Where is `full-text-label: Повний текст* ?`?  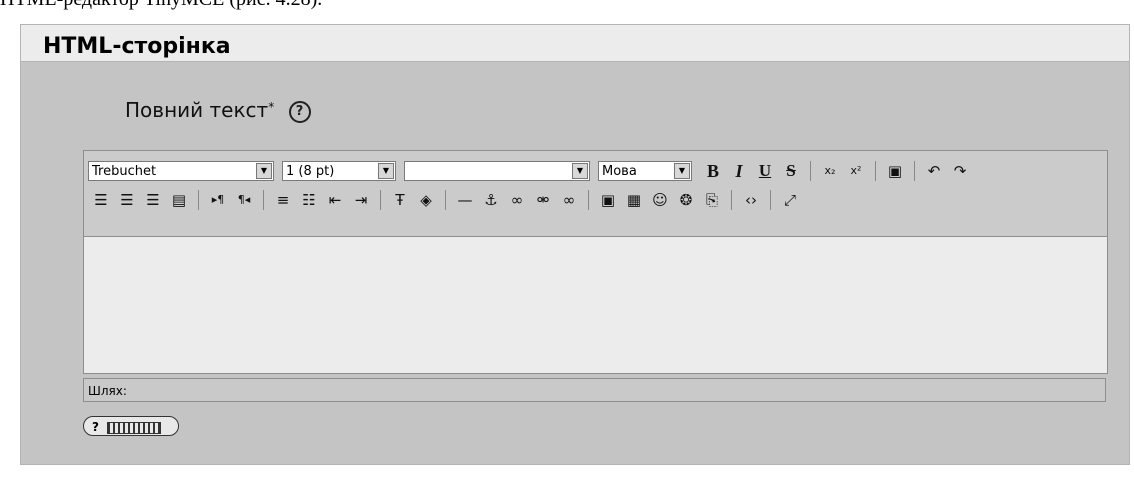
full-text-label: Повний текст* ? is located at coordinates (218, 110).